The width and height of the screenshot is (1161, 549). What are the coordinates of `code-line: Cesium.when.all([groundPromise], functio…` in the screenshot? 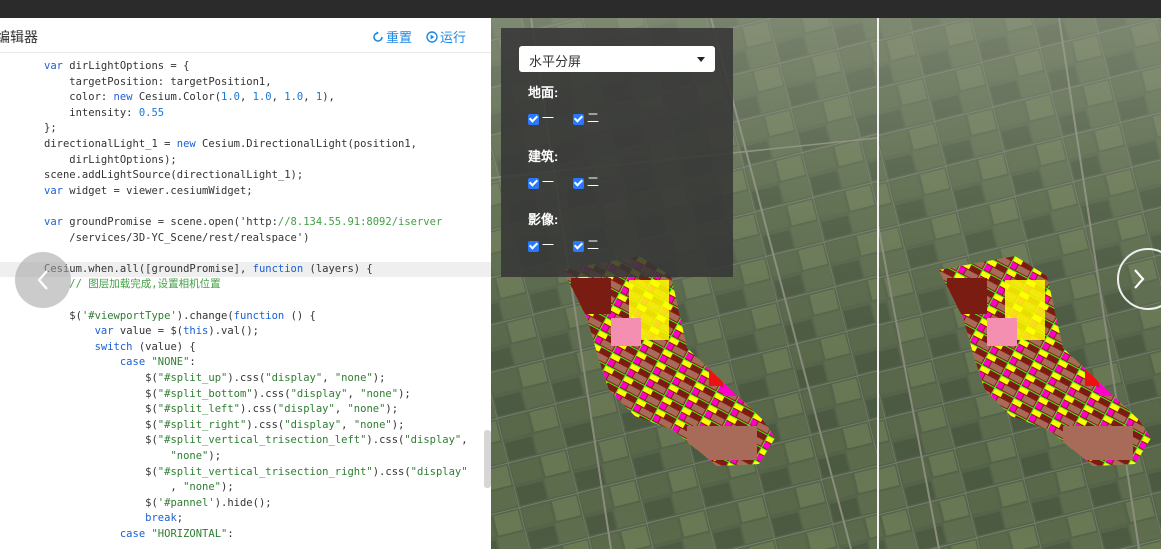 It's located at (245, 269).